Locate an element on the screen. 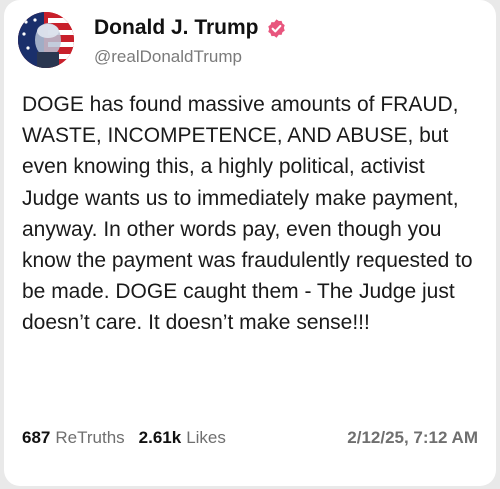 The height and width of the screenshot is (489, 500). likes-count: 2.61k is located at coordinates (160, 437).